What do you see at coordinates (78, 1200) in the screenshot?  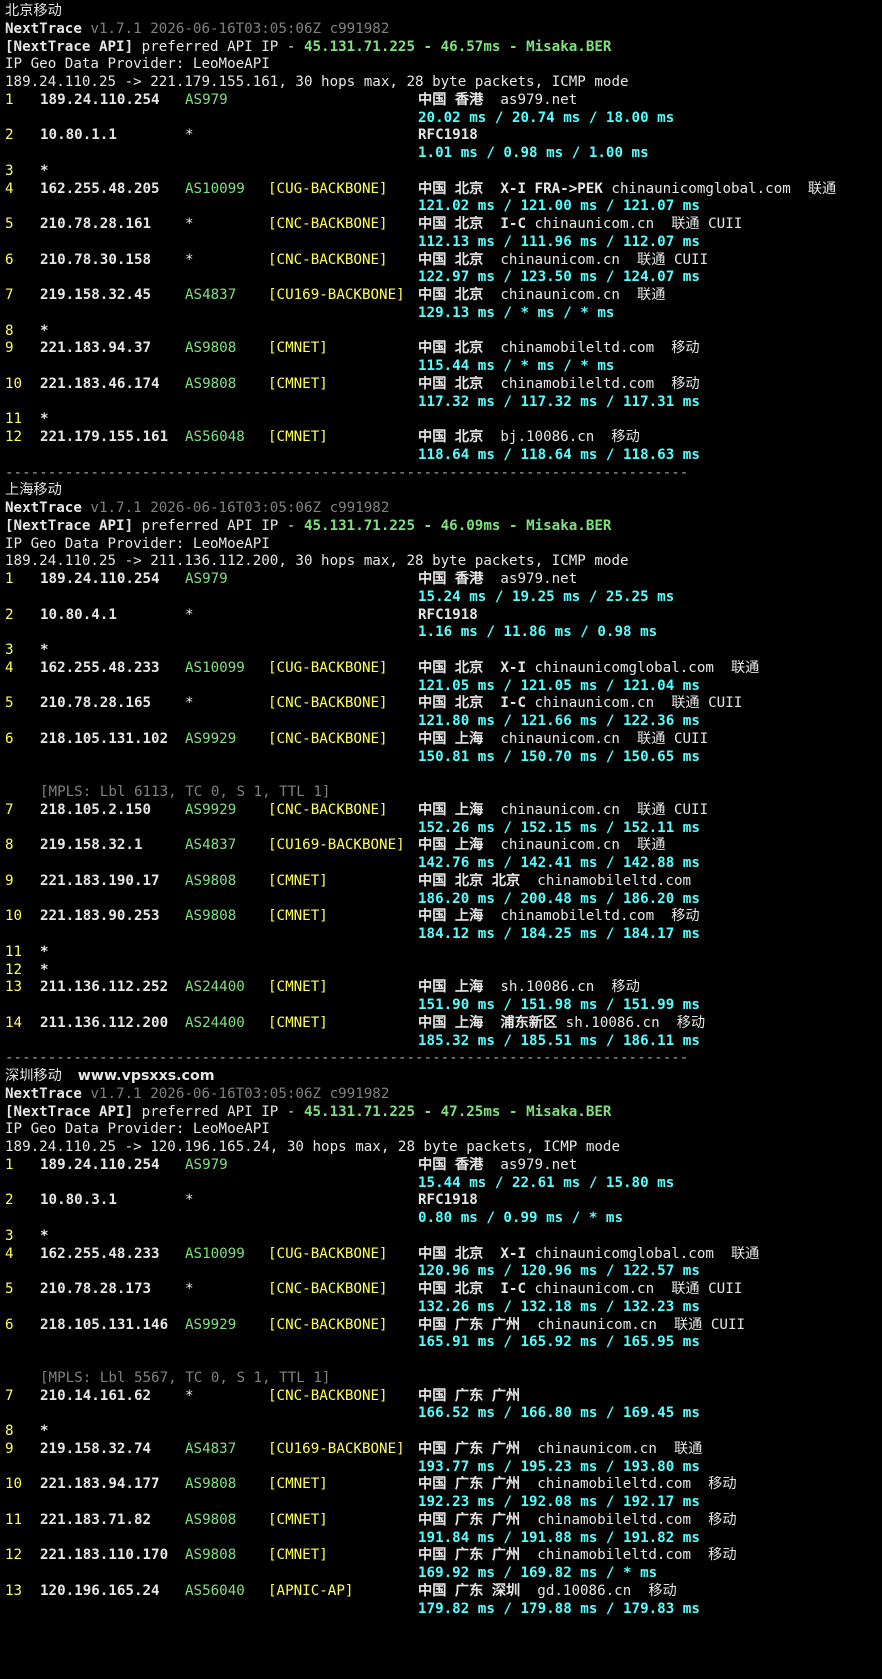 I see `hop-ip: 10.80.3.1` at bounding box center [78, 1200].